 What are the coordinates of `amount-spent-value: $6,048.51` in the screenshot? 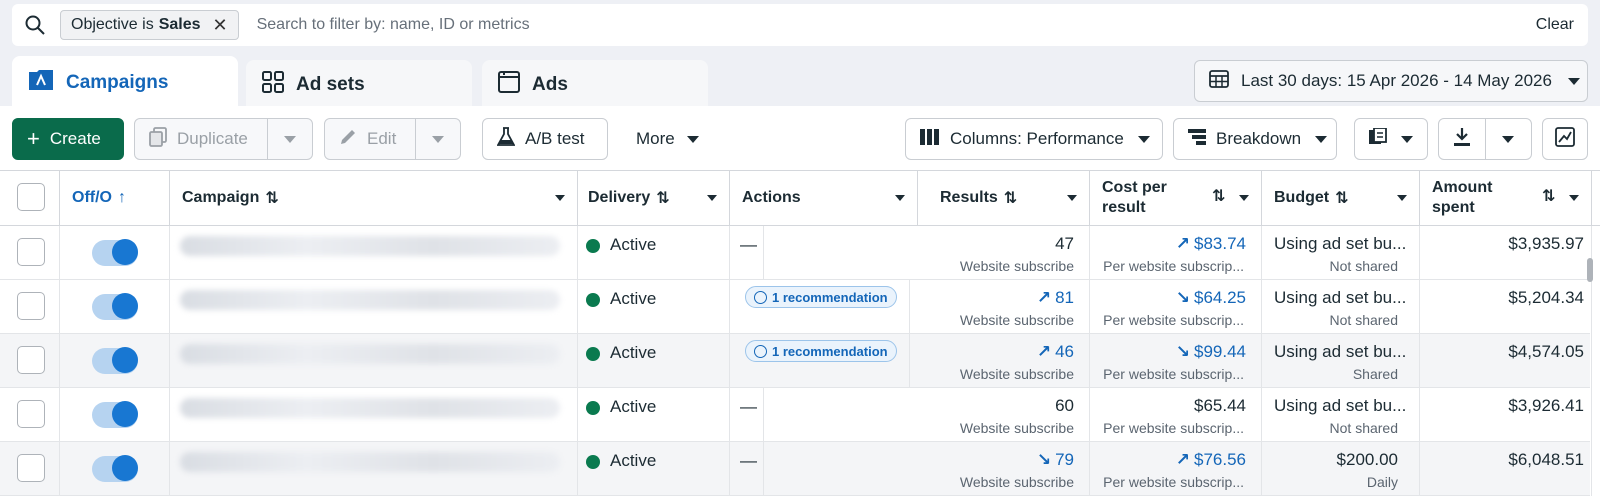 It's located at (1546, 459).